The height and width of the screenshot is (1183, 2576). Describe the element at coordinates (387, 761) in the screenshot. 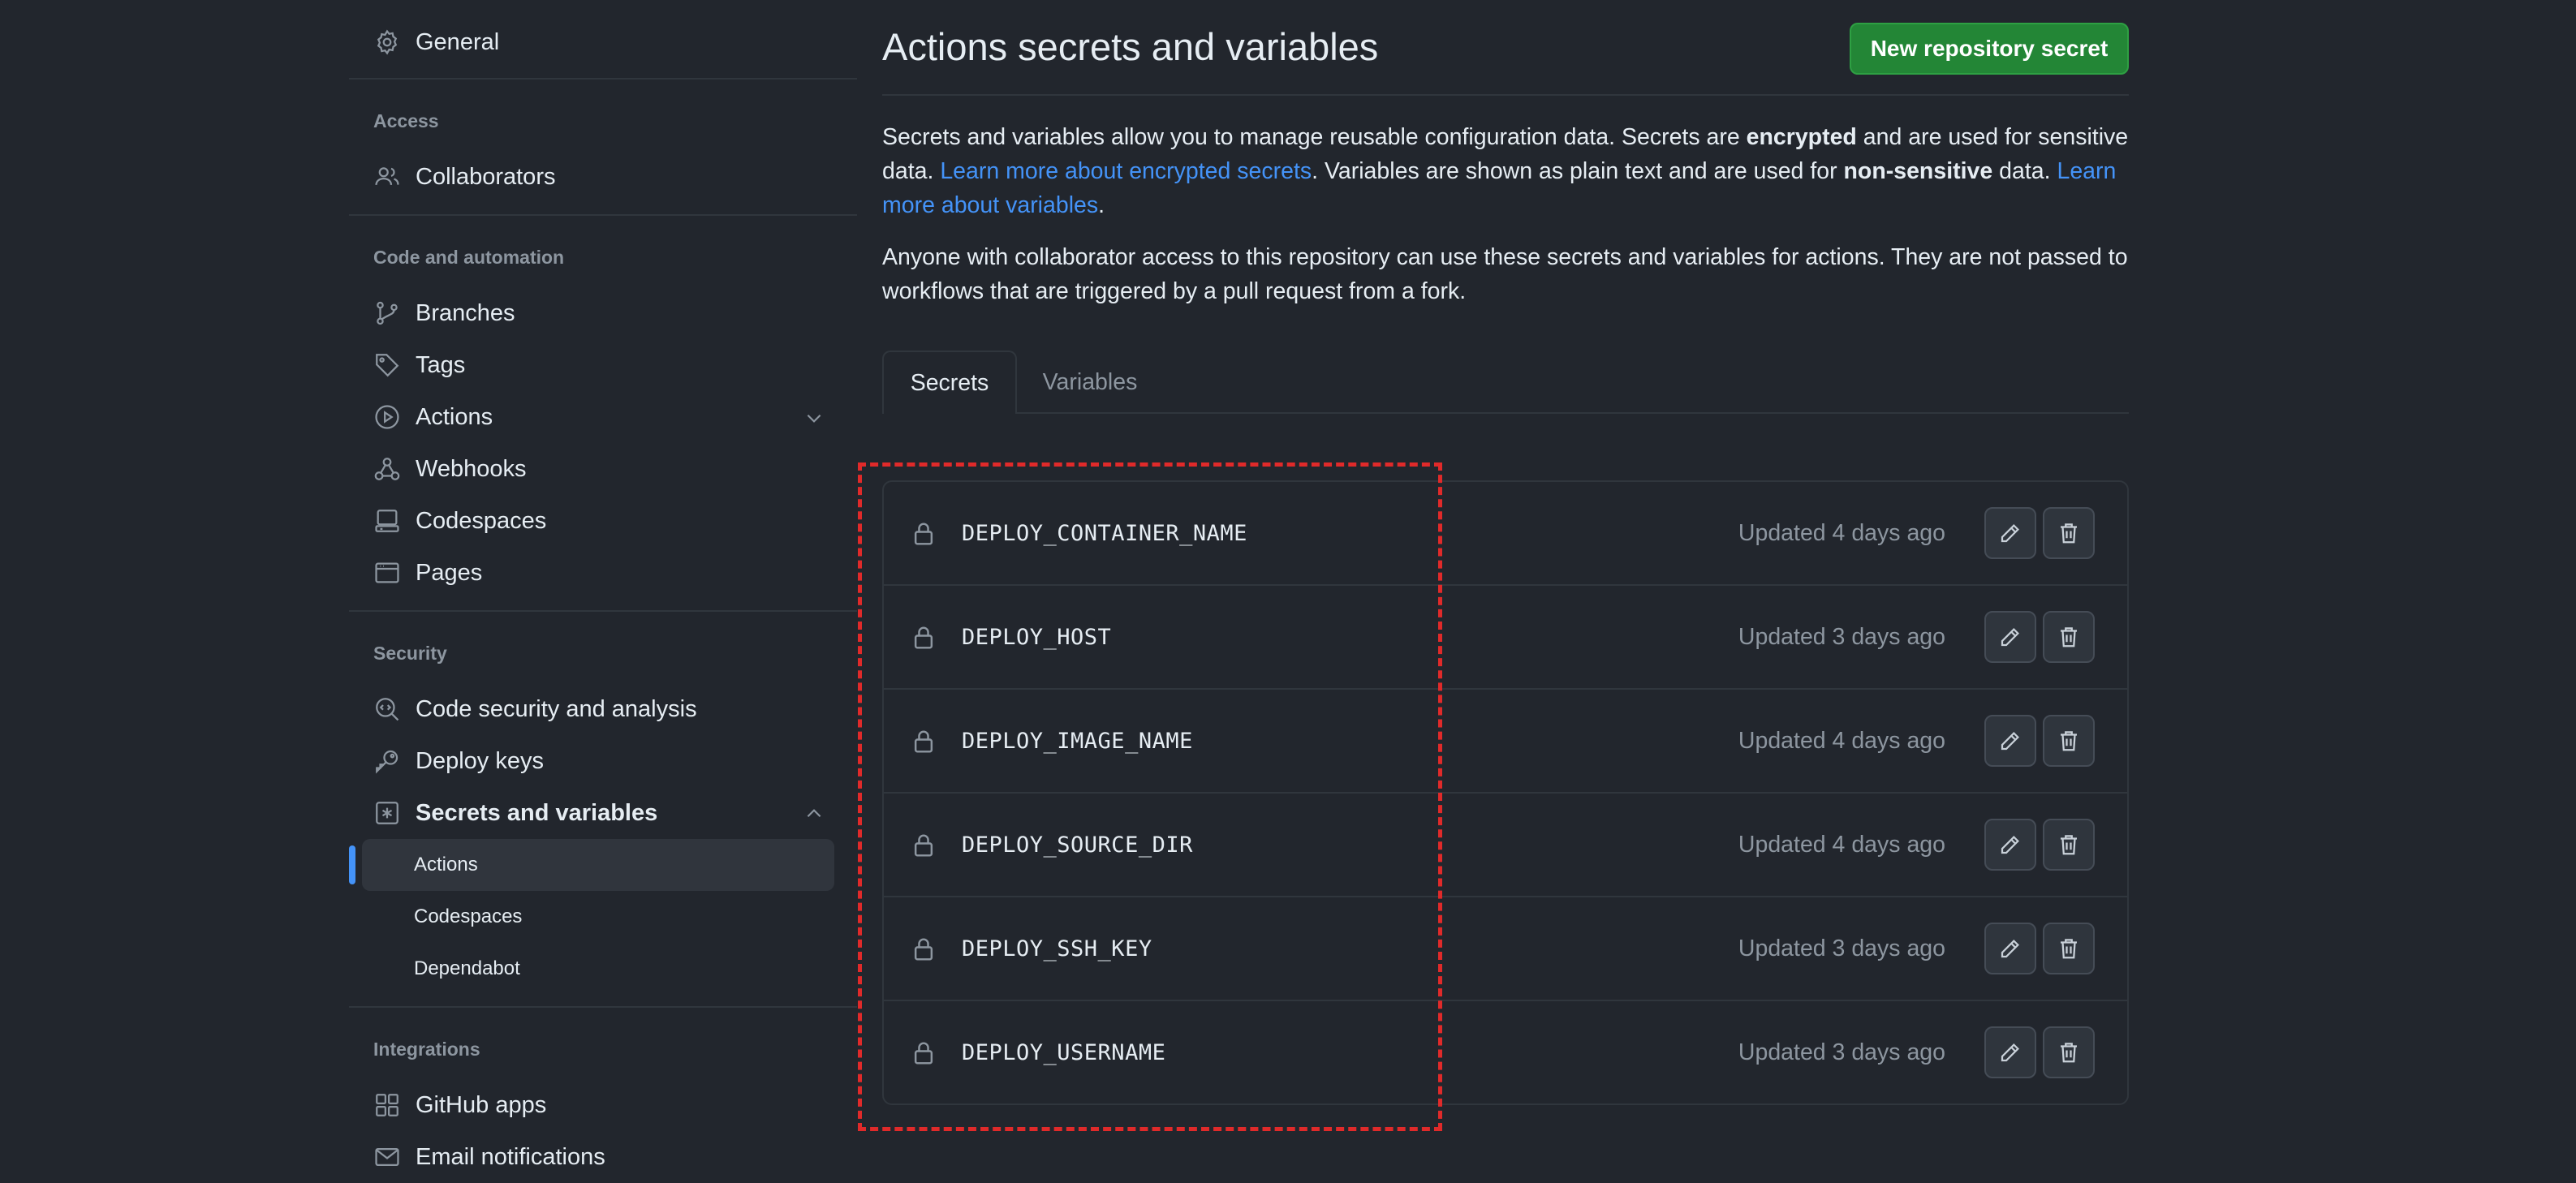

I see `key-icon` at that location.